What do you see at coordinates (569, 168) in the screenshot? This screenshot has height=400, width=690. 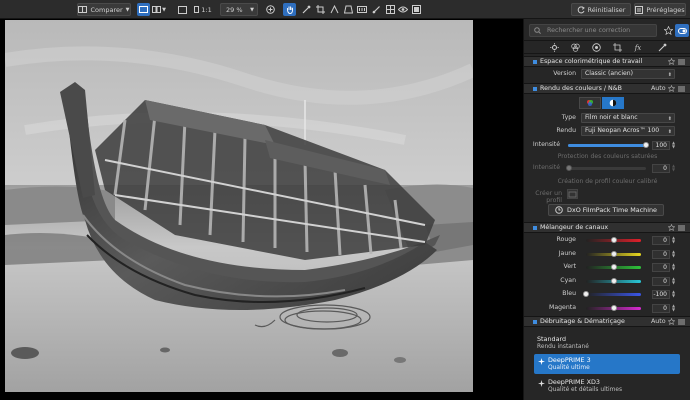 I see `intensity2-slider-knob` at bounding box center [569, 168].